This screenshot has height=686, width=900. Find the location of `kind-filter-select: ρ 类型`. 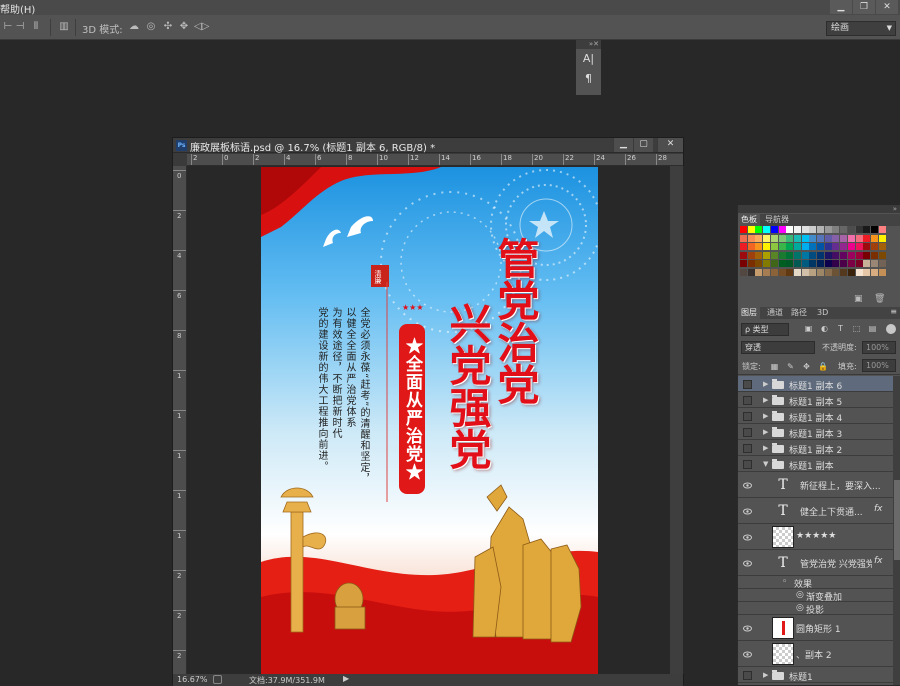

kind-filter-select: ρ 类型 is located at coordinates (765, 329).